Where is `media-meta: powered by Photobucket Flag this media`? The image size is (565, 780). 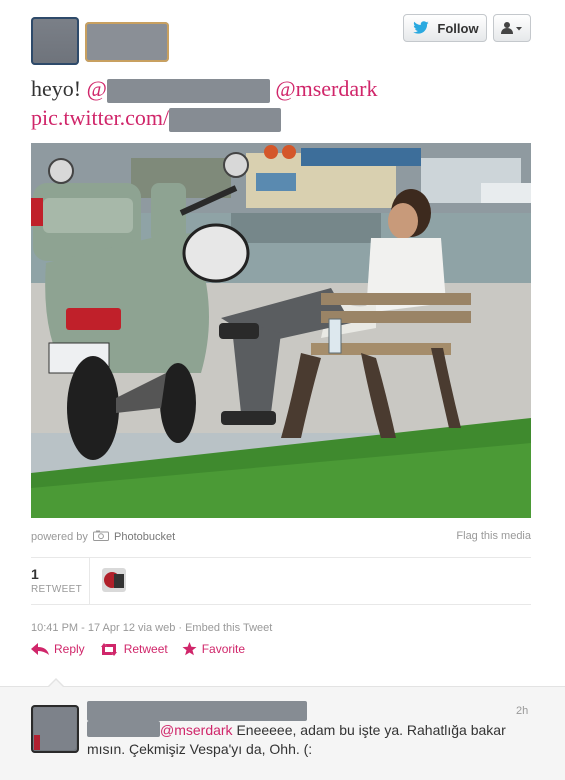 media-meta: powered by Photobucket Flag this media is located at coordinates (281, 536).